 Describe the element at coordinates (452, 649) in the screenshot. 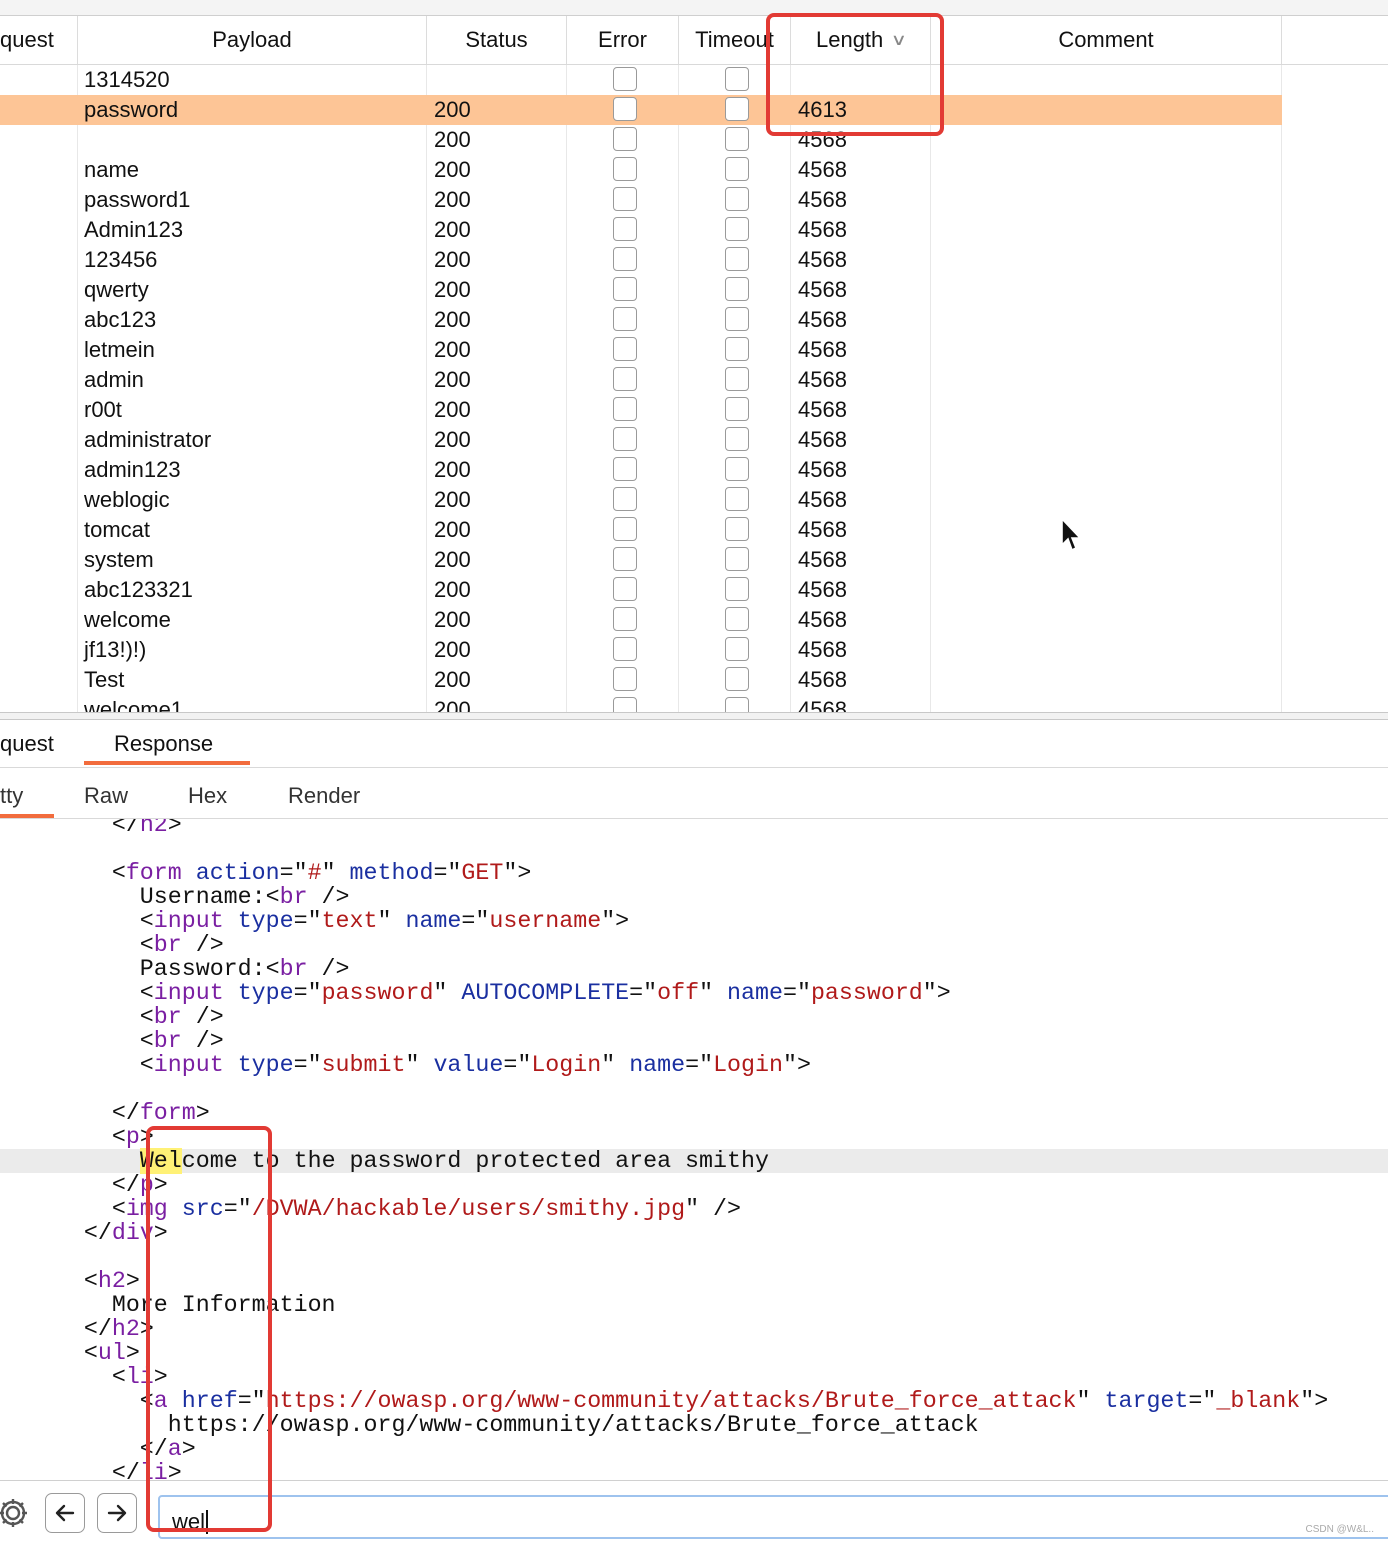

I see `status-cell: 200` at that location.